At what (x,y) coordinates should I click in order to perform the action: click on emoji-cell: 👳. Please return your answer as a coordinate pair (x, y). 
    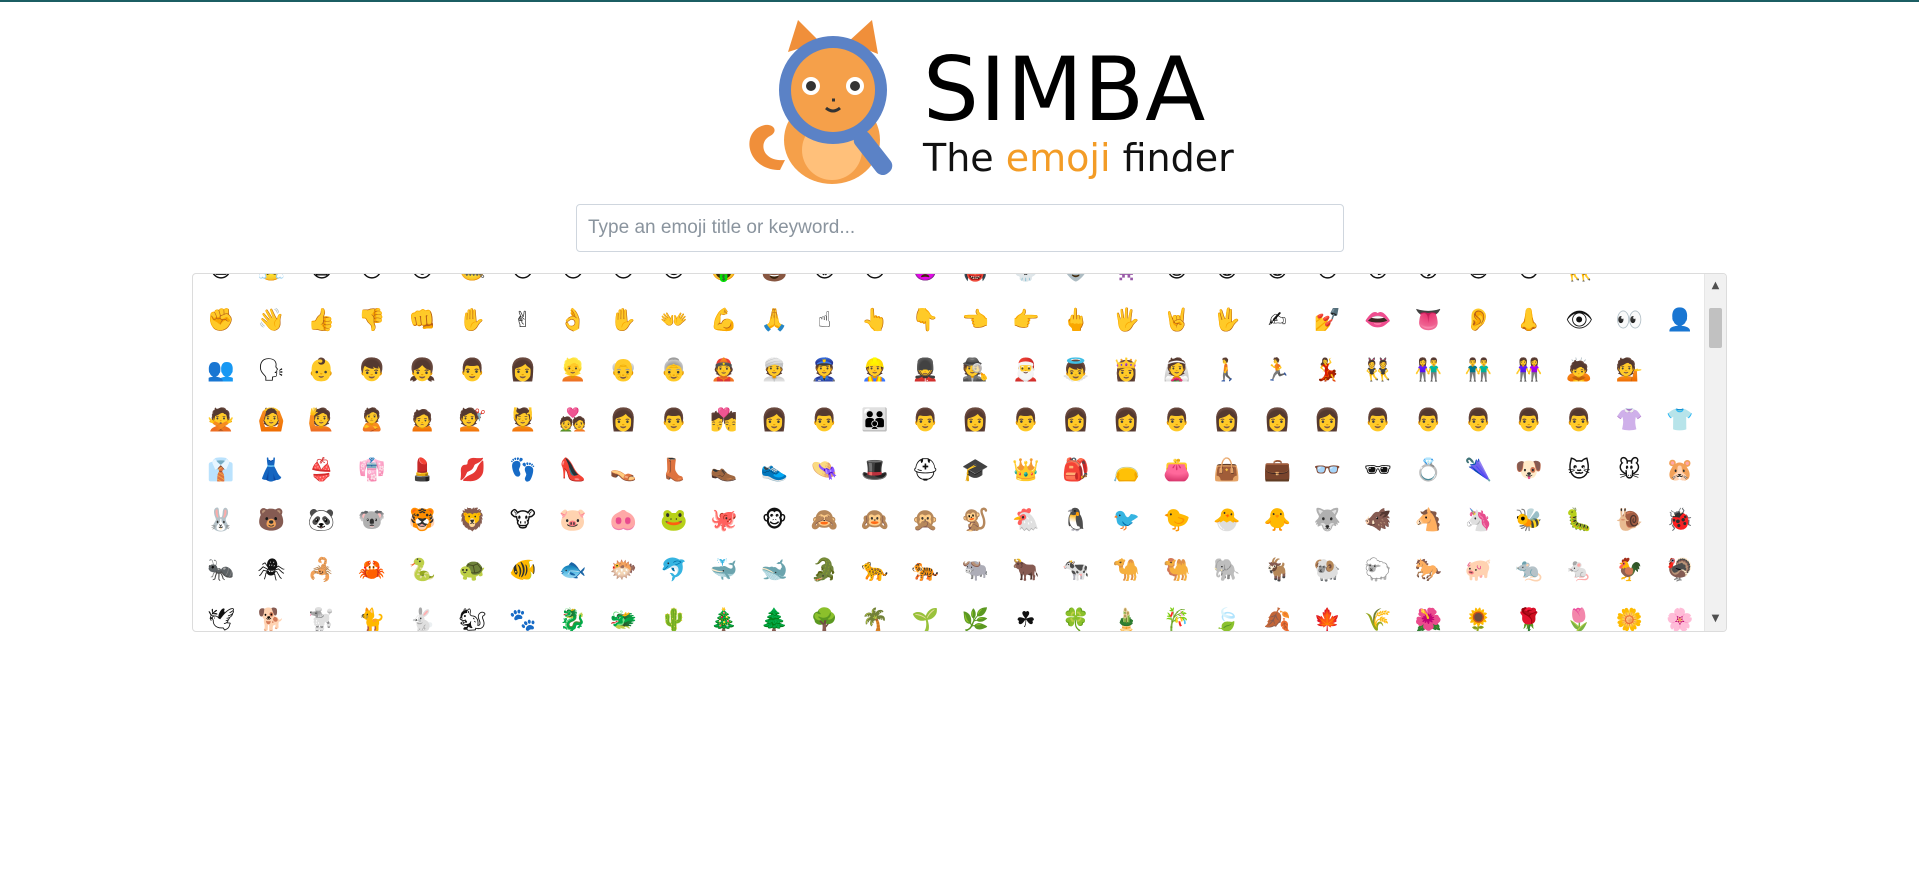
    Looking at the image, I should click on (774, 371).